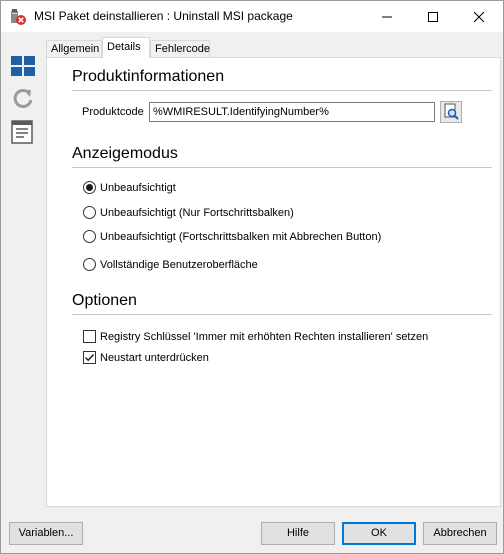 Image resolution: width=504 pixels, height=554 pixels. I want to click on checkbox-neustart, so click(89, 357).